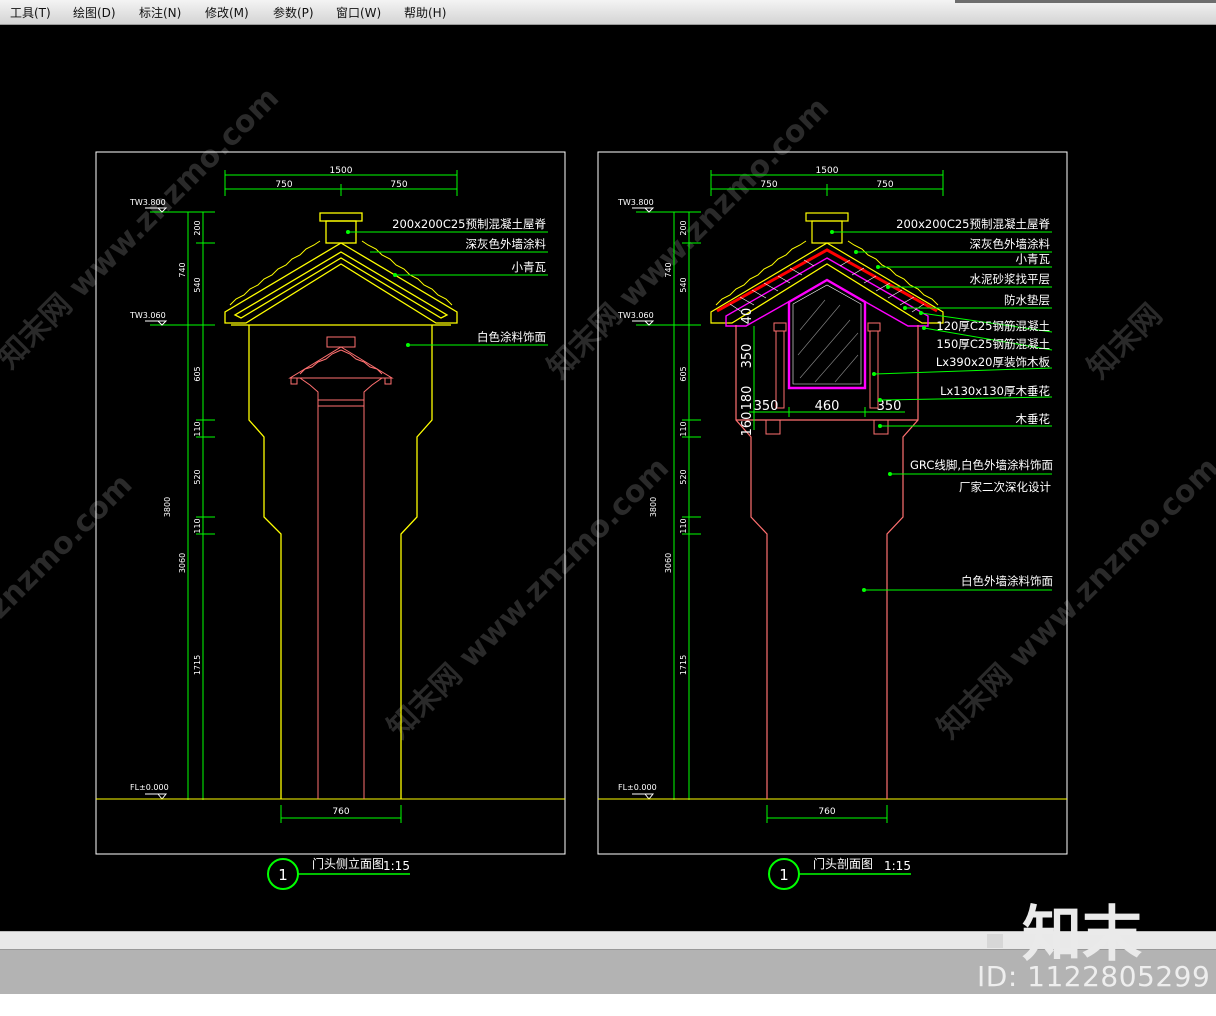  I want to click on right-dim-3060: 3060, so click(668, 563).